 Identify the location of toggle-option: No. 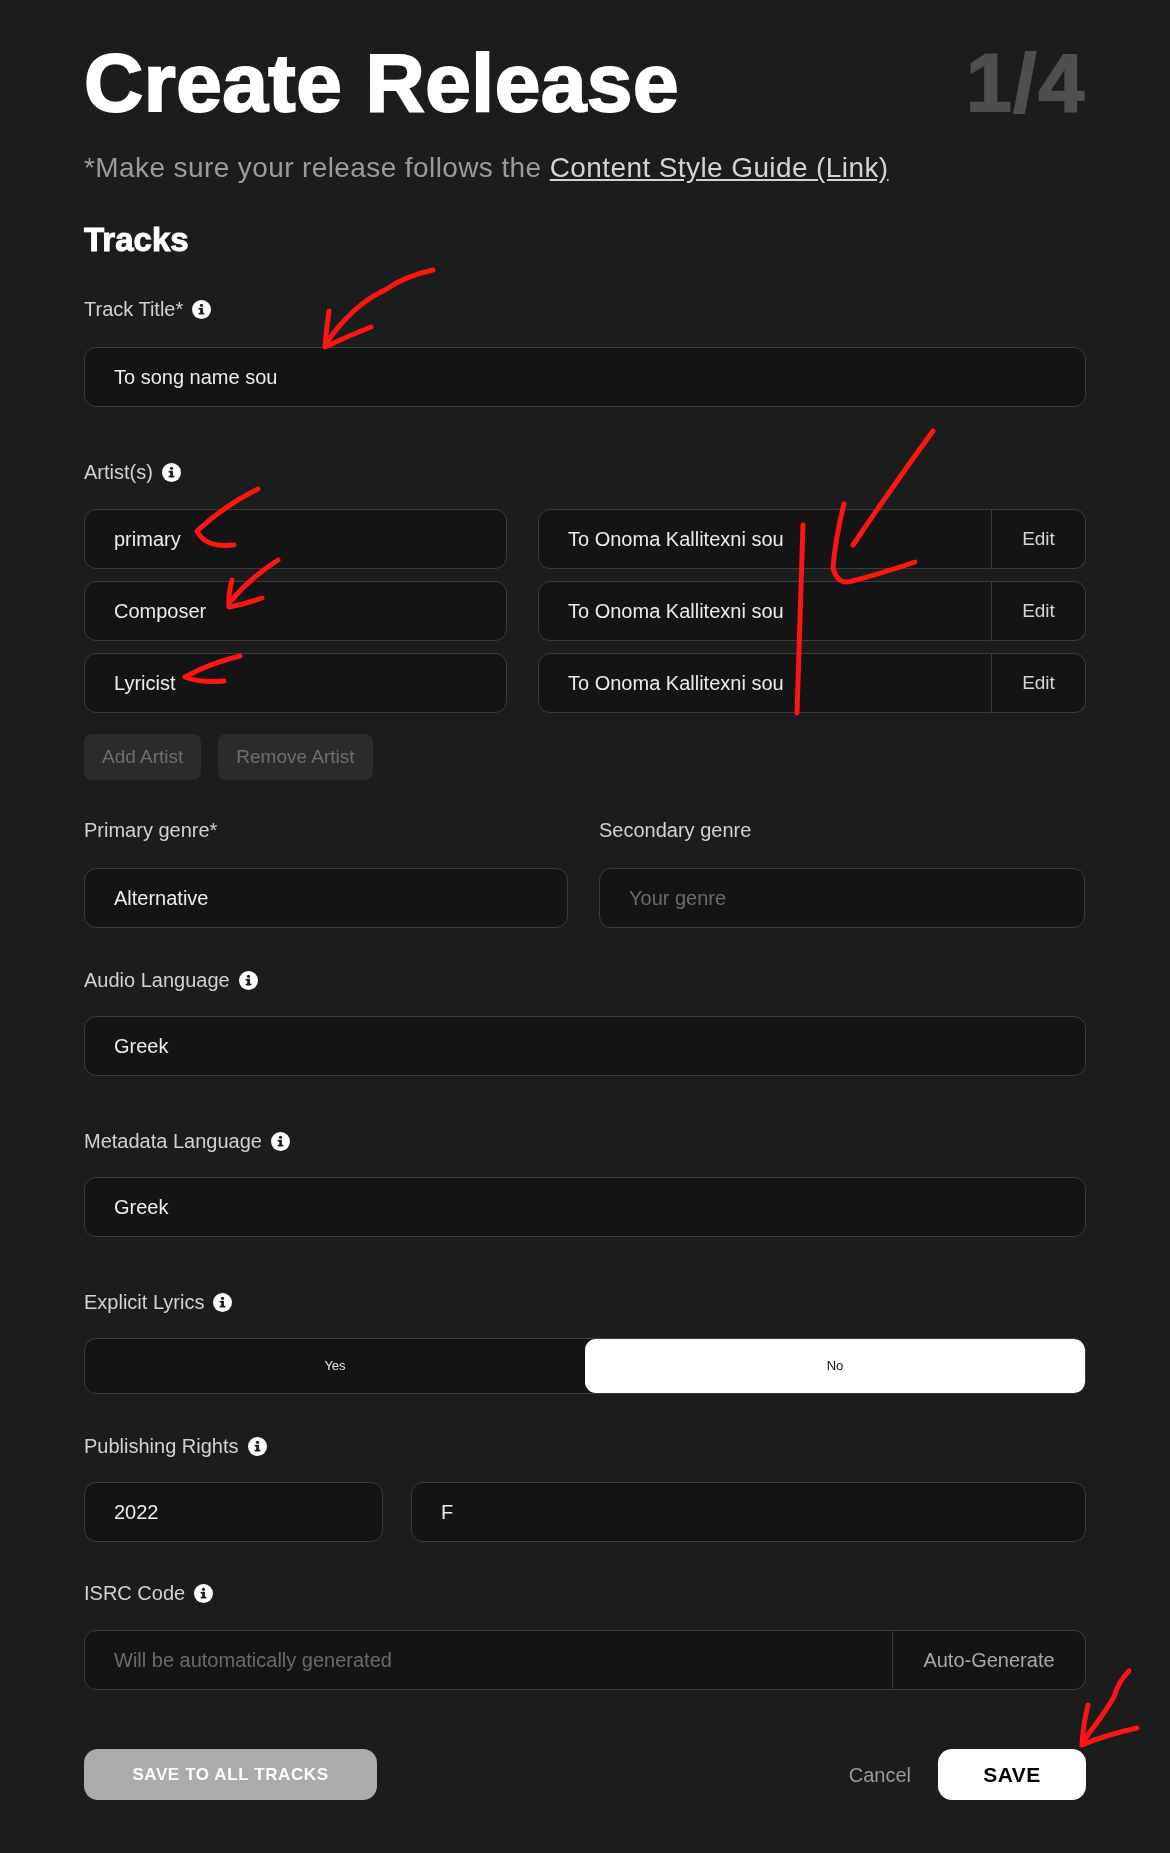
(835, 1366).